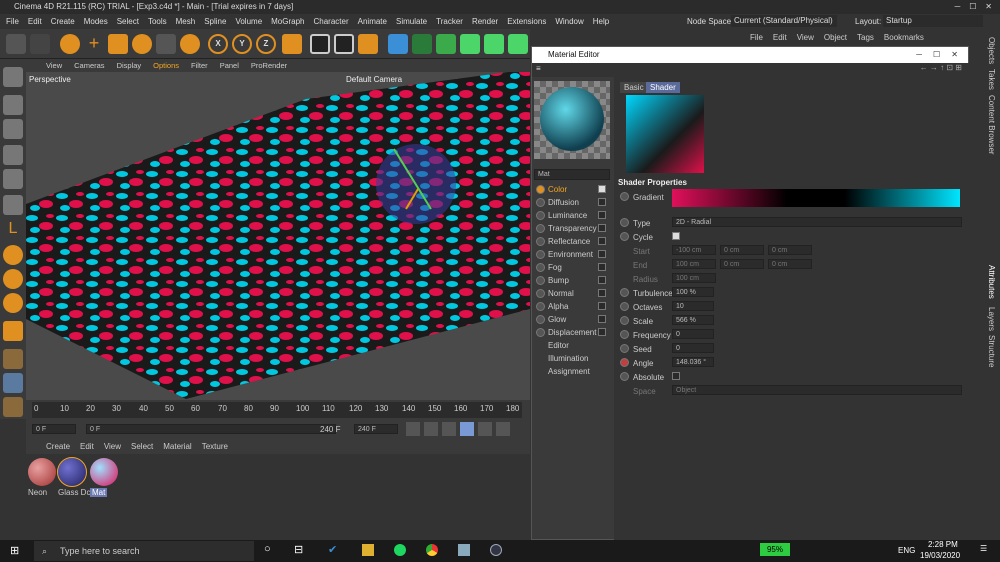  I want to click on octaves-field: 10, so click(693, 306).